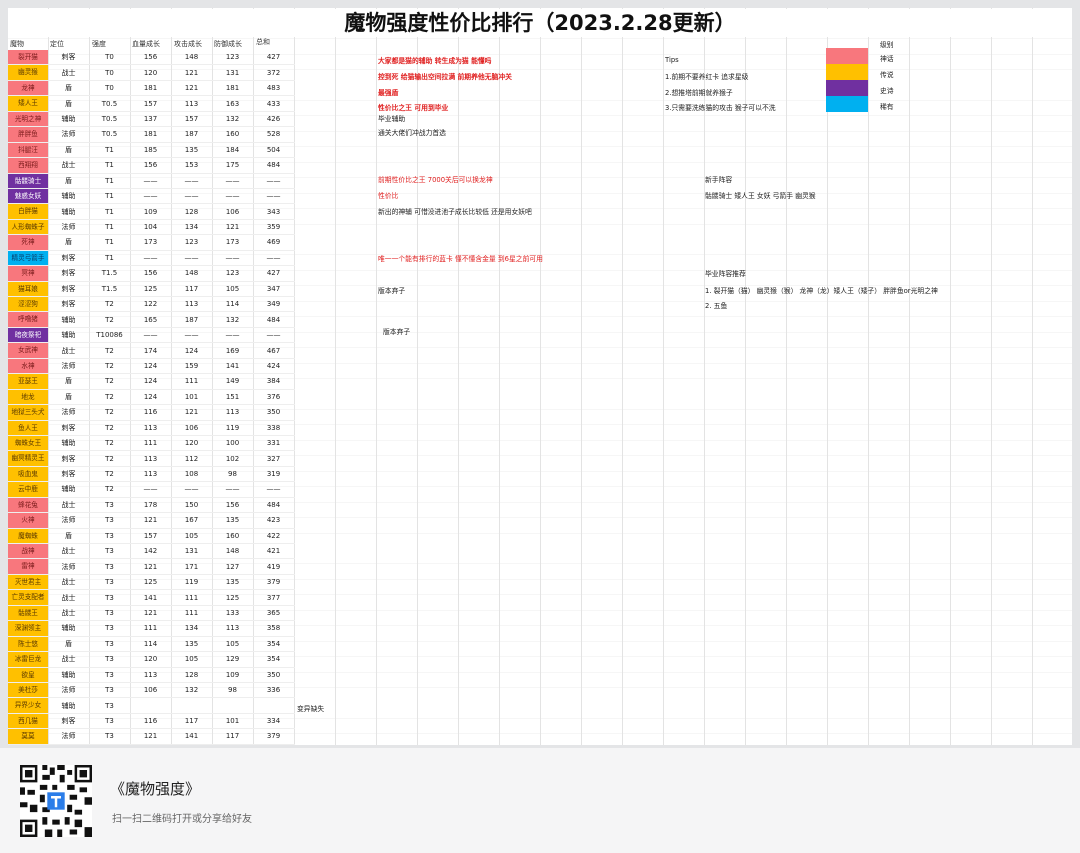  What do you see at coordinates (887, 91) in the screenshot?
I see `level-name: 史诗` at bounding box center [887, 91].